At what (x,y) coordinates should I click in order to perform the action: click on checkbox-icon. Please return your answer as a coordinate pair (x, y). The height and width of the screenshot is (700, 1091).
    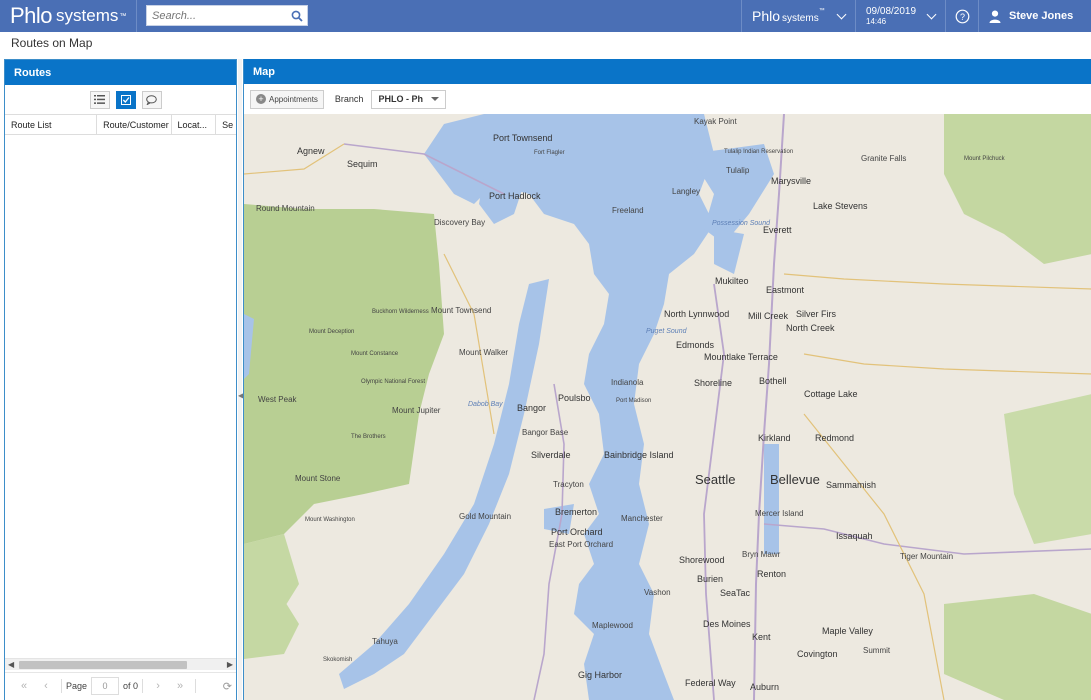
    Looking at the image, I should click on (125, 99).